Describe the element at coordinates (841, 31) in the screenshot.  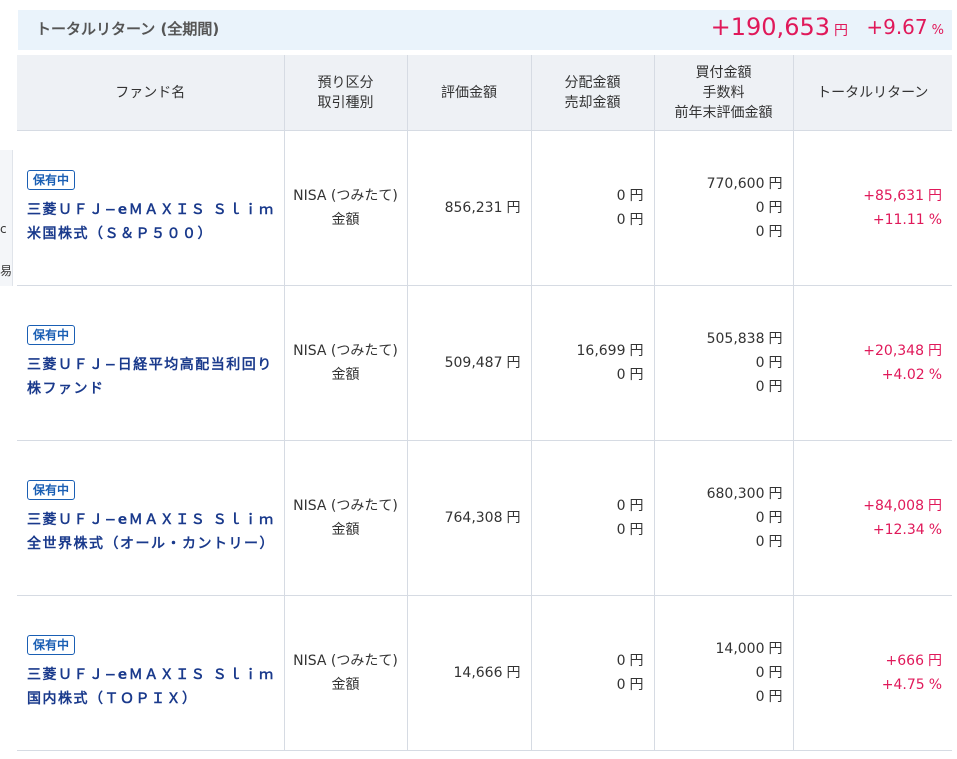
I see `summary-amount-unit: 円` at that location.